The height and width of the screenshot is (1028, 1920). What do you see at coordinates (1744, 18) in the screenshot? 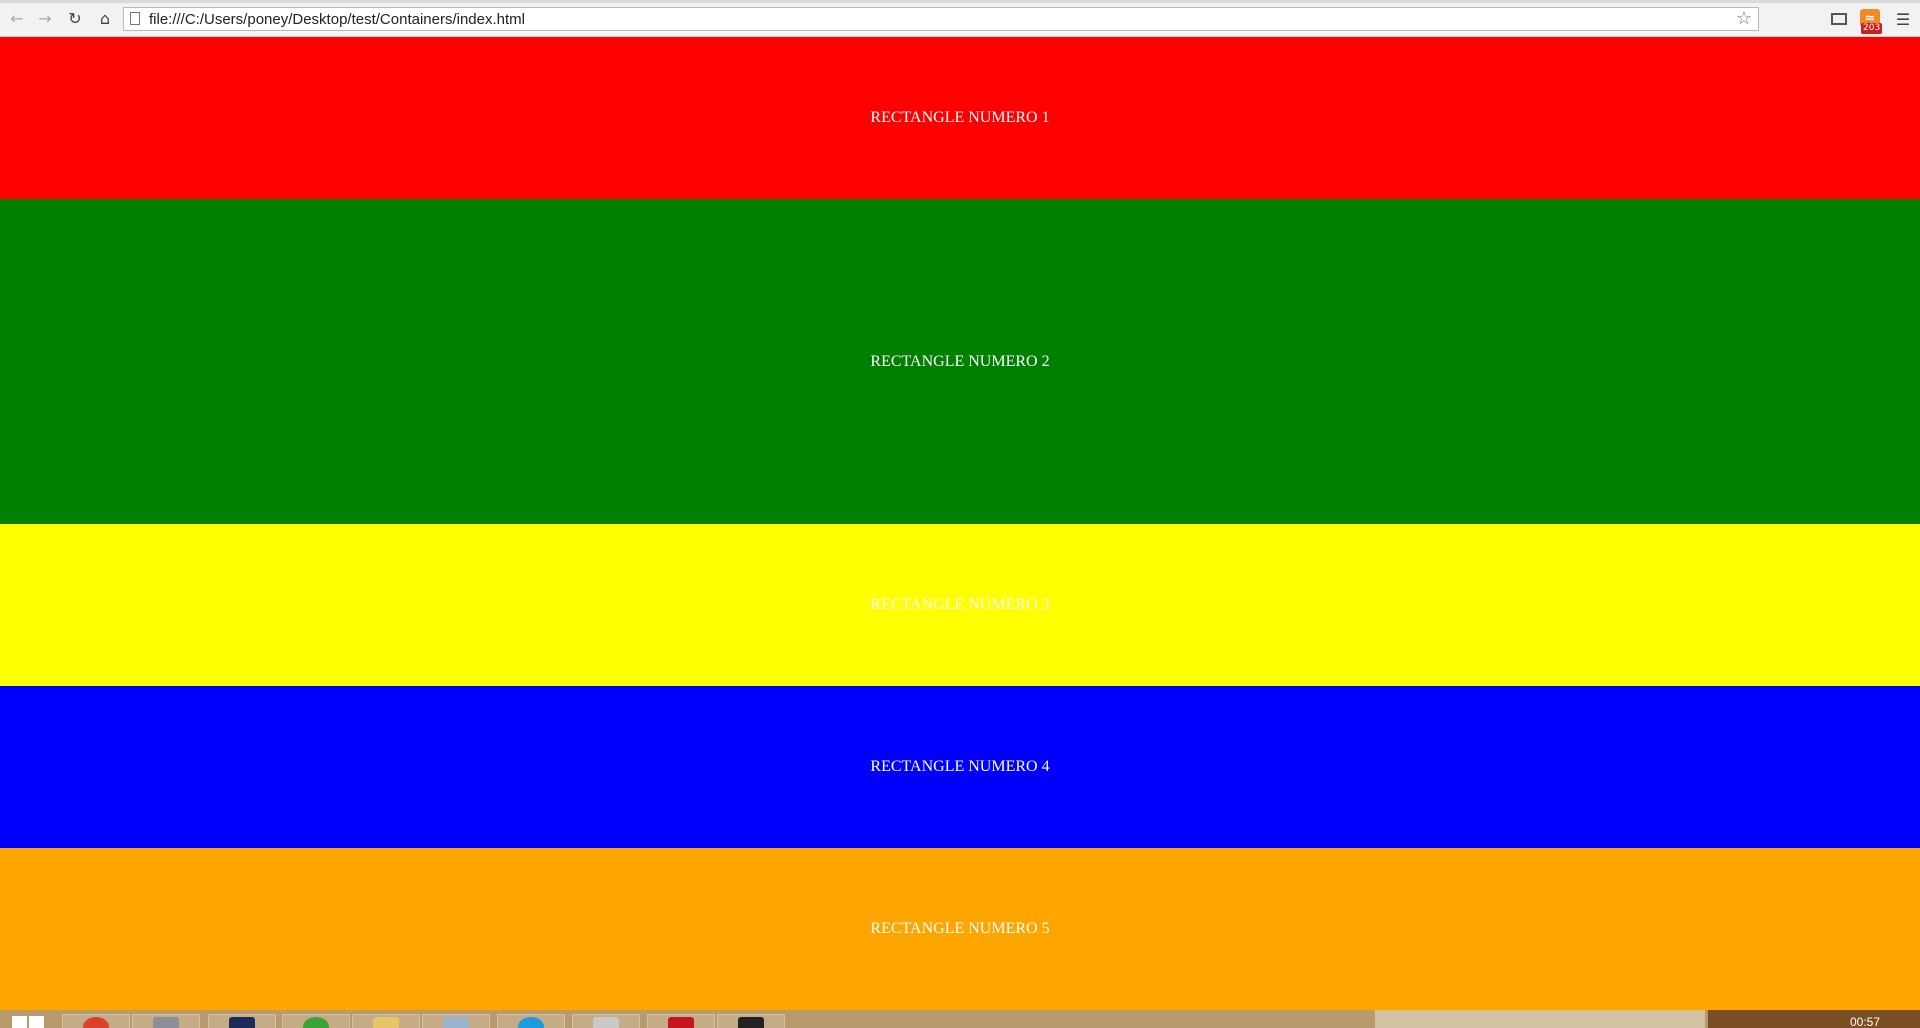
I see `bookmark-star-icon: ☆` at bounding box center [1744, 18].